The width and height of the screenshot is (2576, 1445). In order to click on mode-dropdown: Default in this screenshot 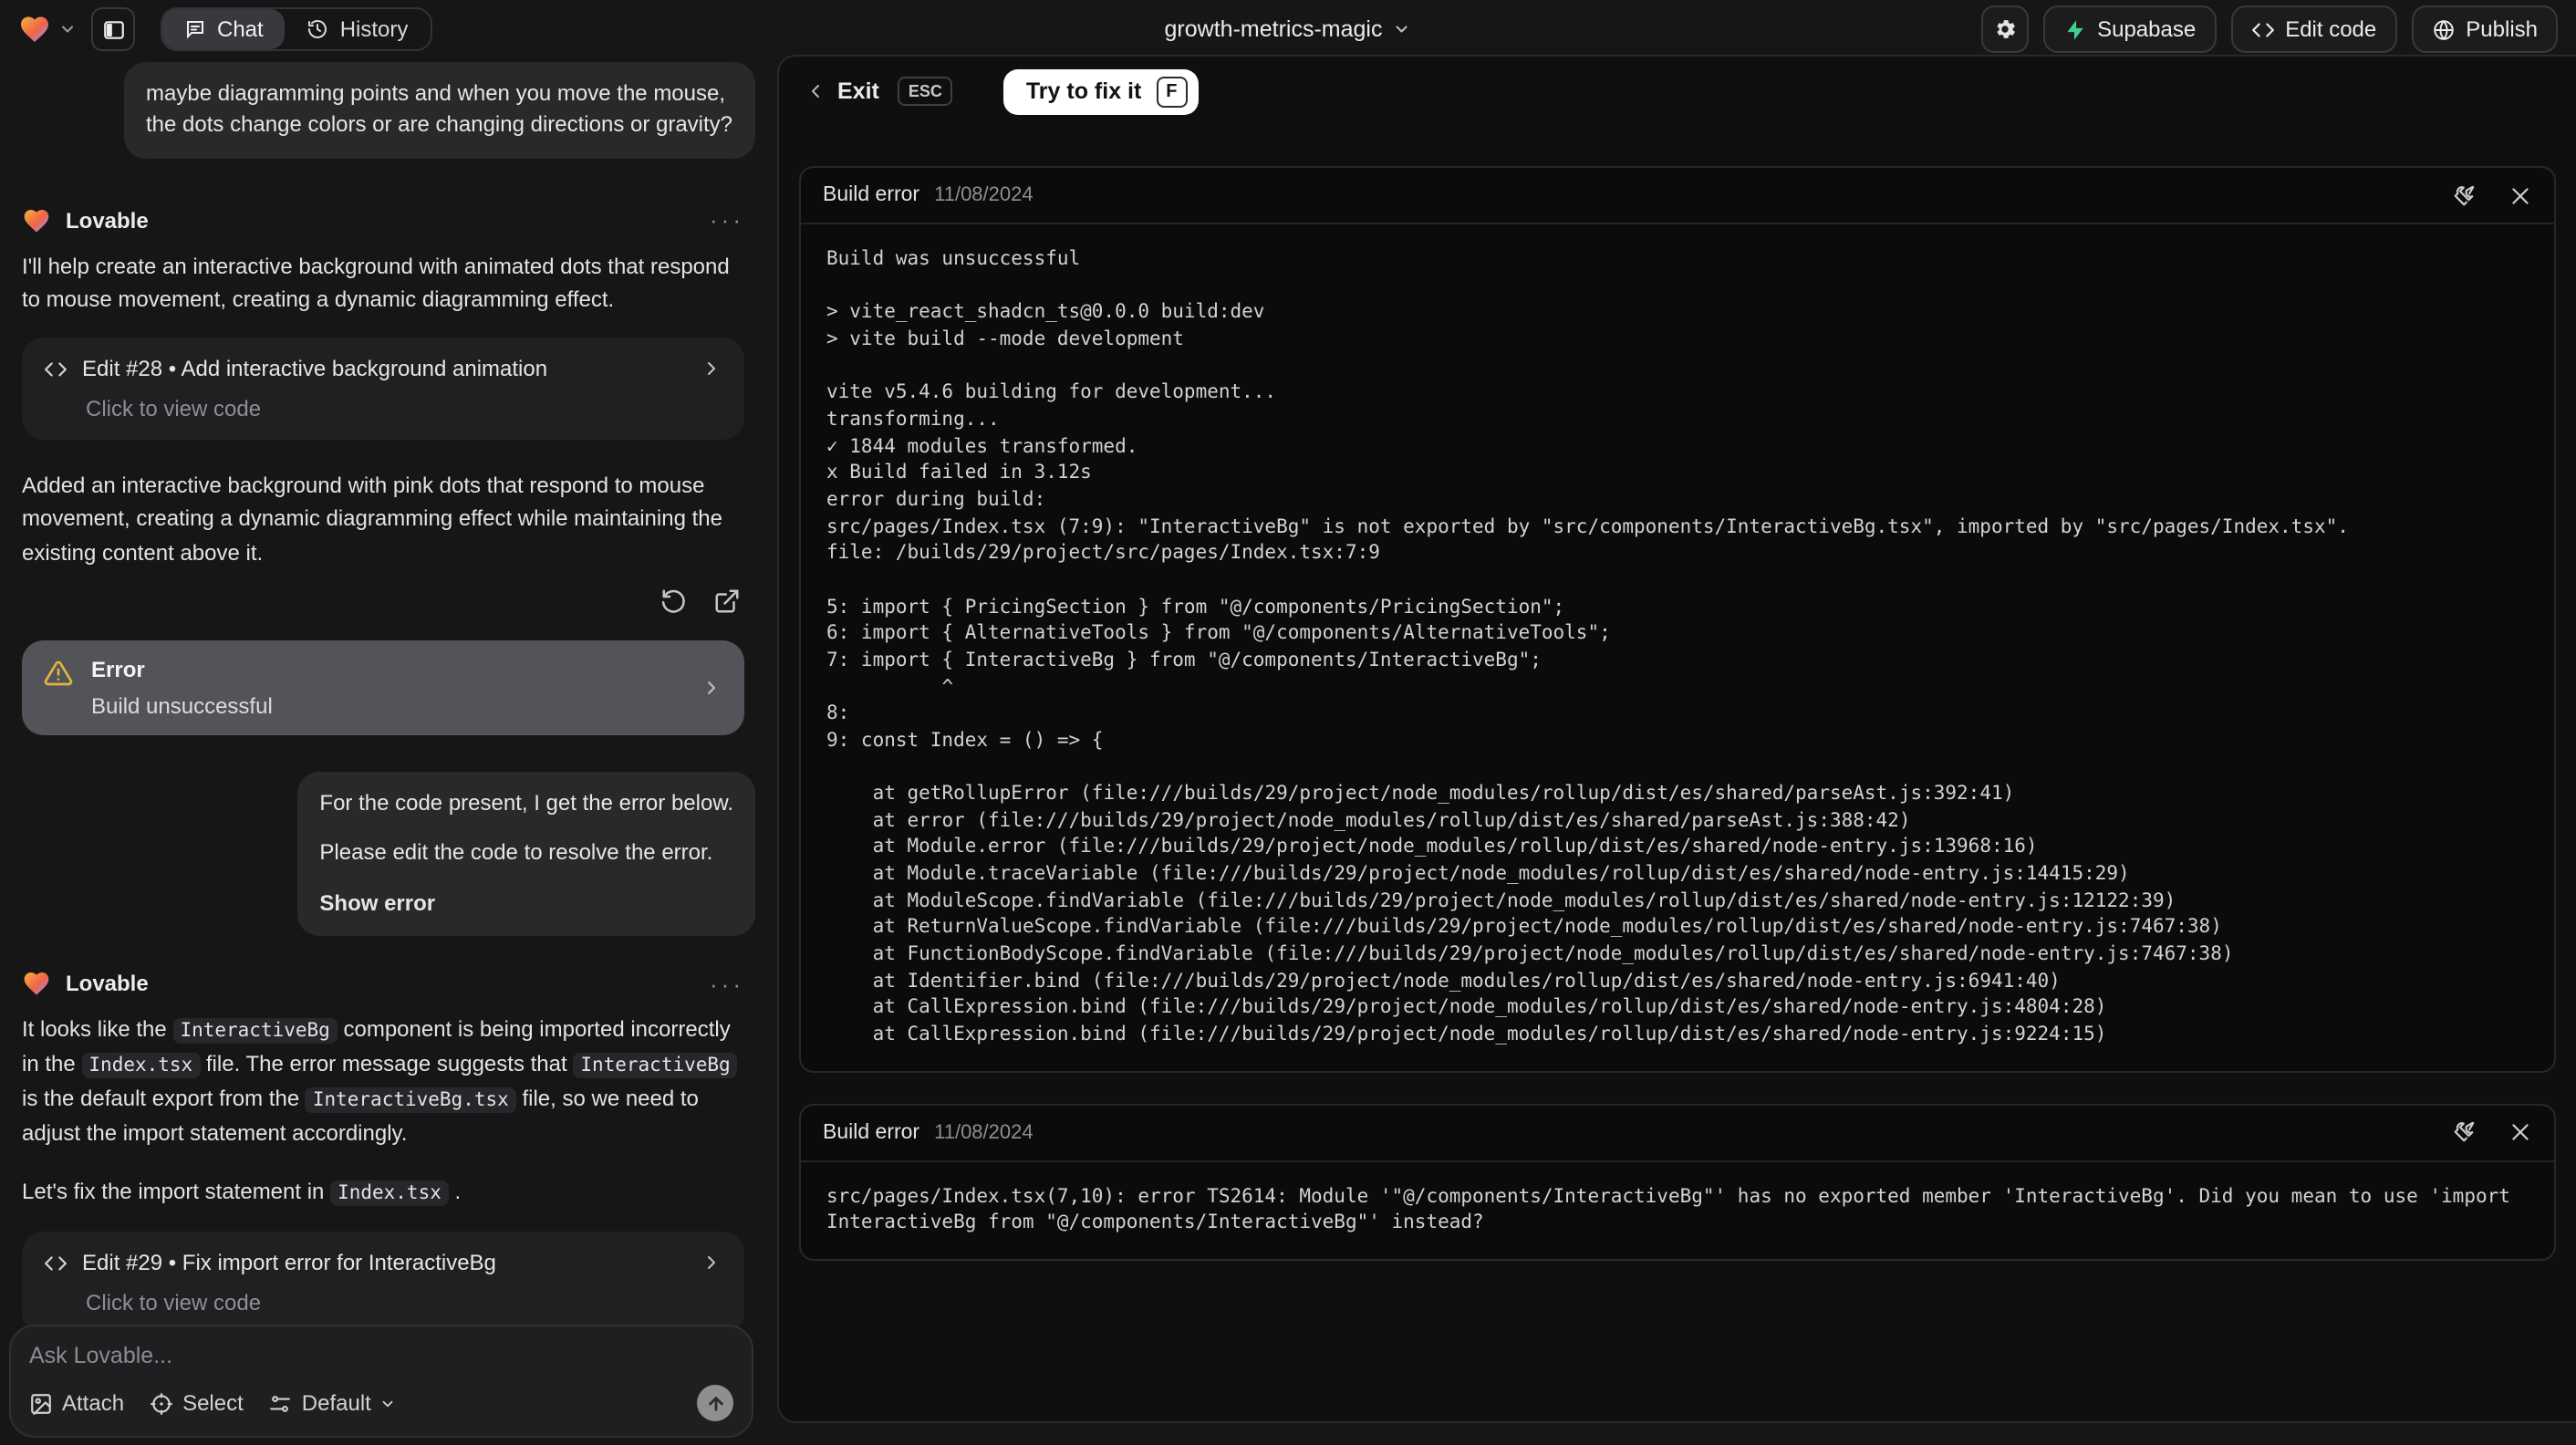, I will do `click(333, 1403)`.